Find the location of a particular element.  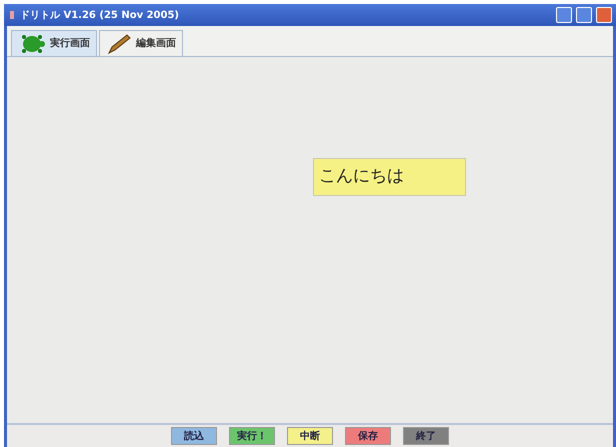

pen-icon is located at coordinates (119, 43).